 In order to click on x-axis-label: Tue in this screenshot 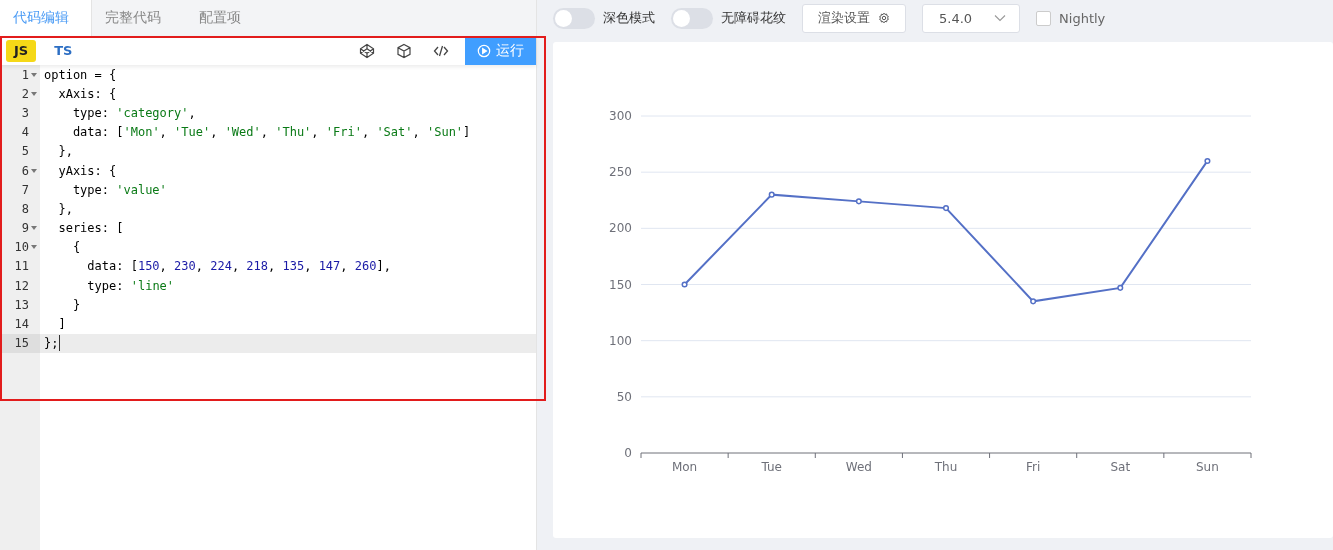, I will do `click(771, 467)`.